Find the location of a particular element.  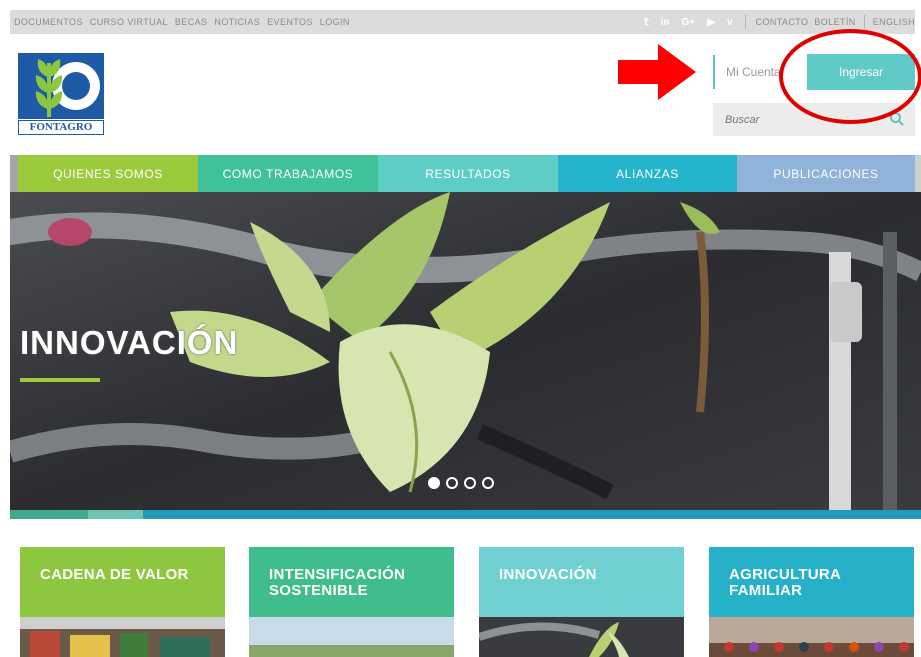

wheat-gear-icon is located at coordinates (61, 86).